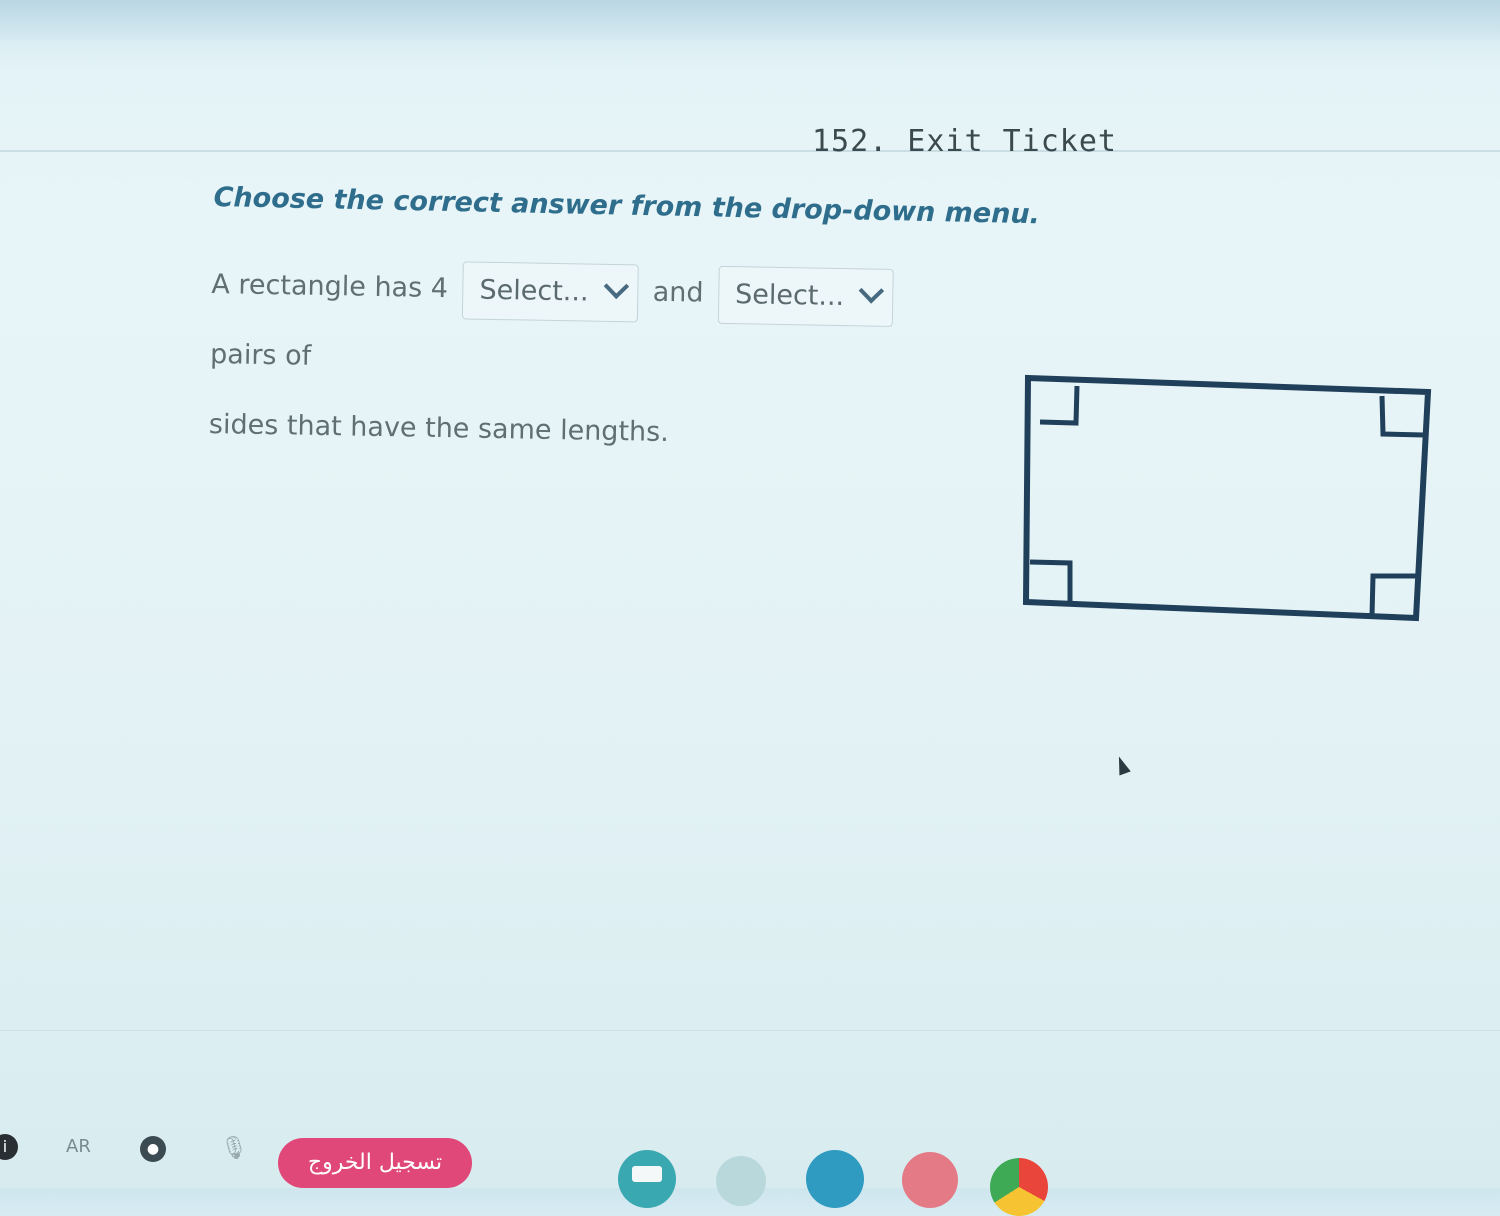  What do you see at coordinates (741, 1181) in the screenshot?
I see `app-icon` at bounding box center [741, 1181].